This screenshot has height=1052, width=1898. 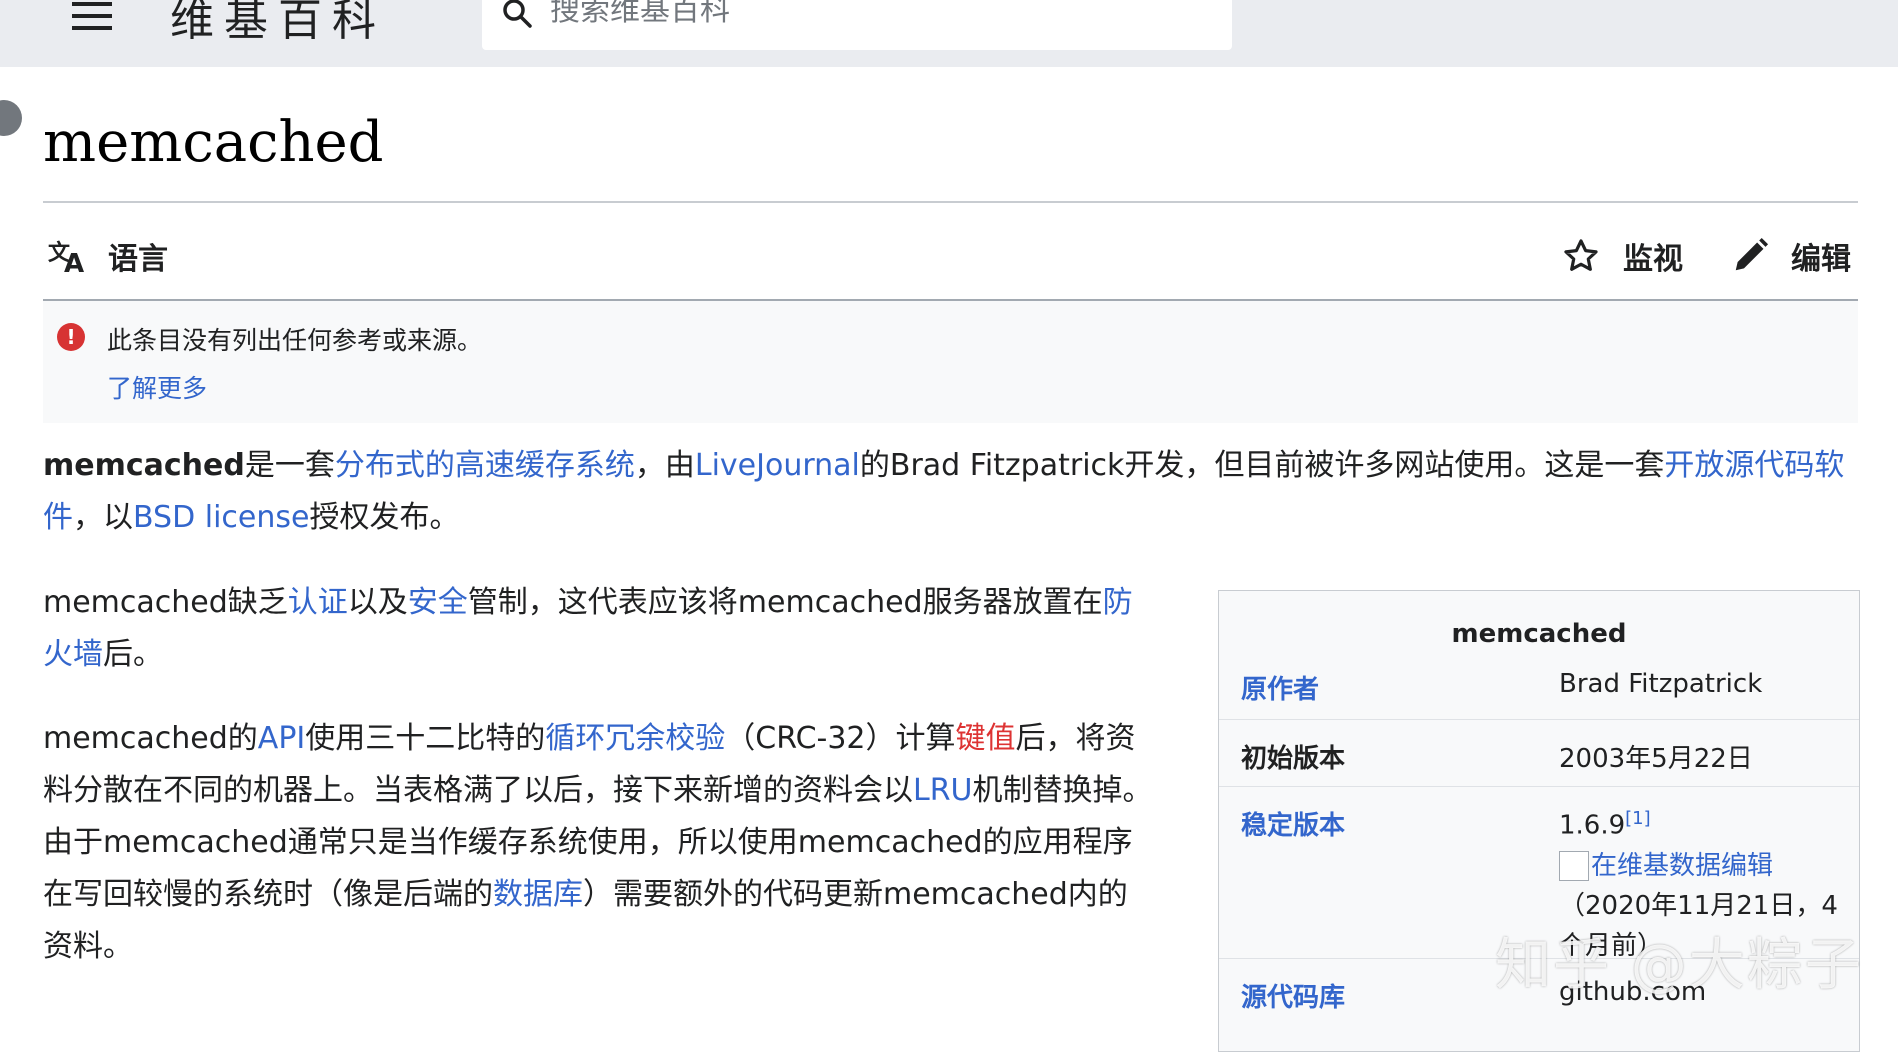 What do you see at coordinates (538, 894) in the screenshot?
I see `link-database: 数据库` at bounding box center [538, 894].